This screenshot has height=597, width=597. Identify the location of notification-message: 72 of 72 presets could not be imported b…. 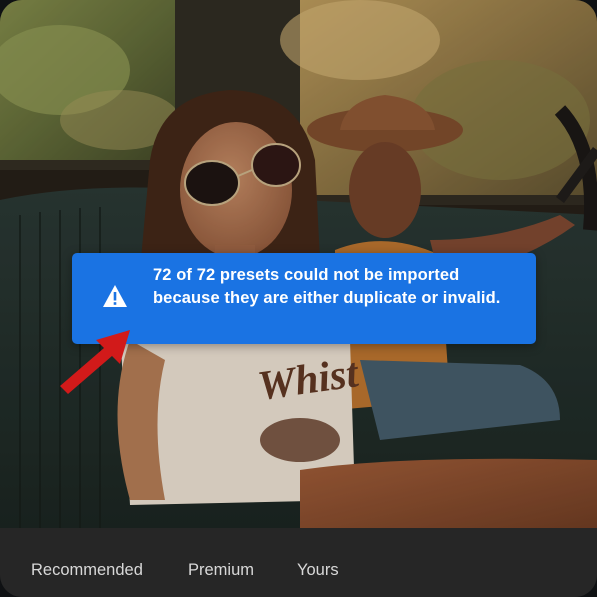
(327, 286).